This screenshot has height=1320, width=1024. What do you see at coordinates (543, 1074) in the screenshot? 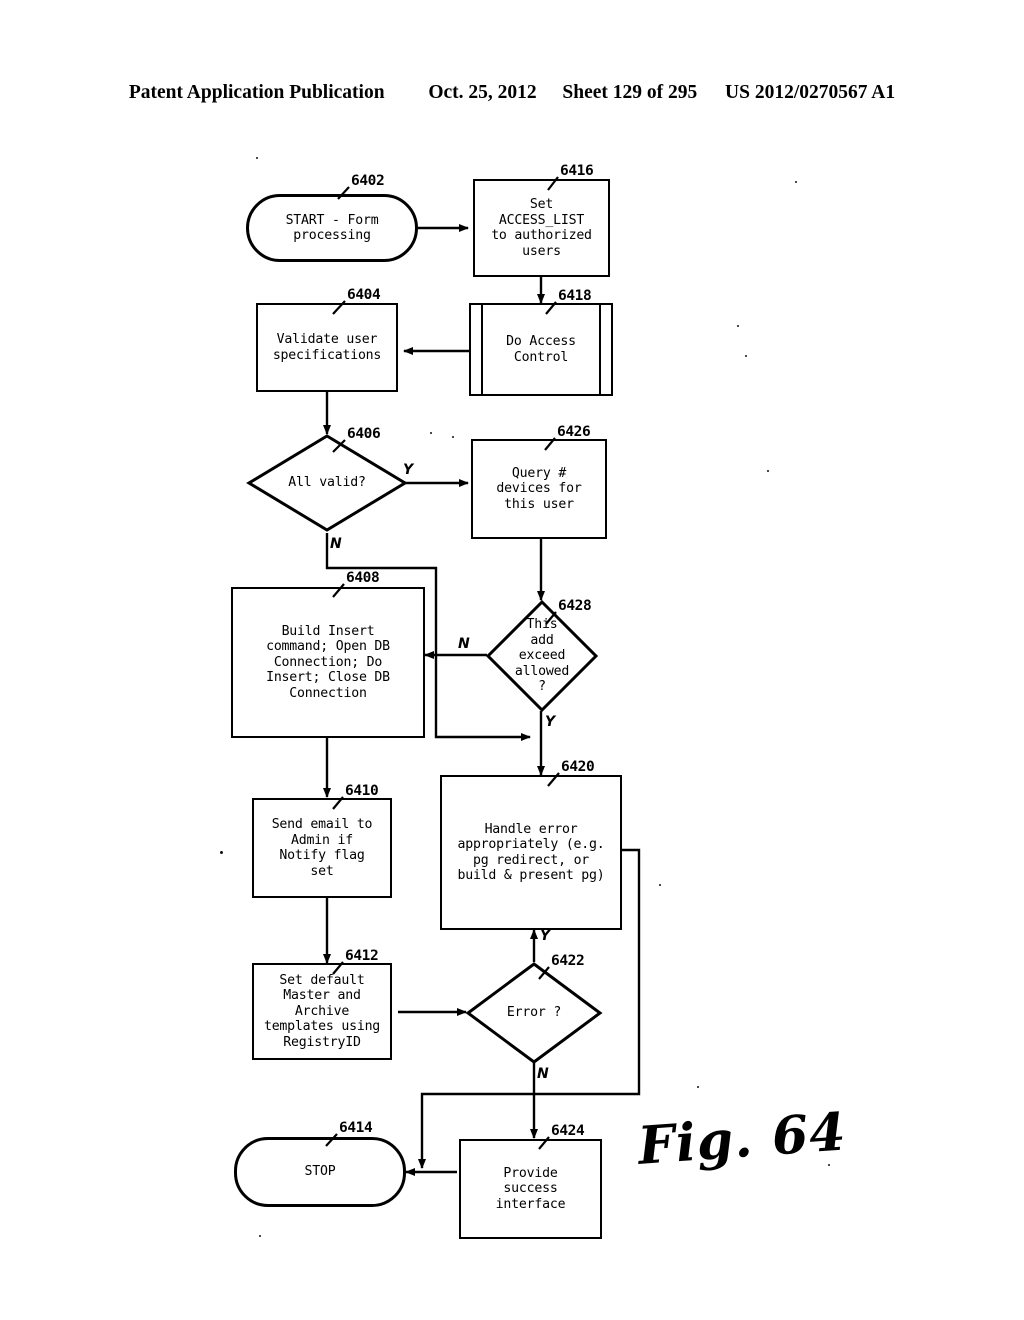
I see `branch-label-error-no: N` at bounding box center [543, 1074].